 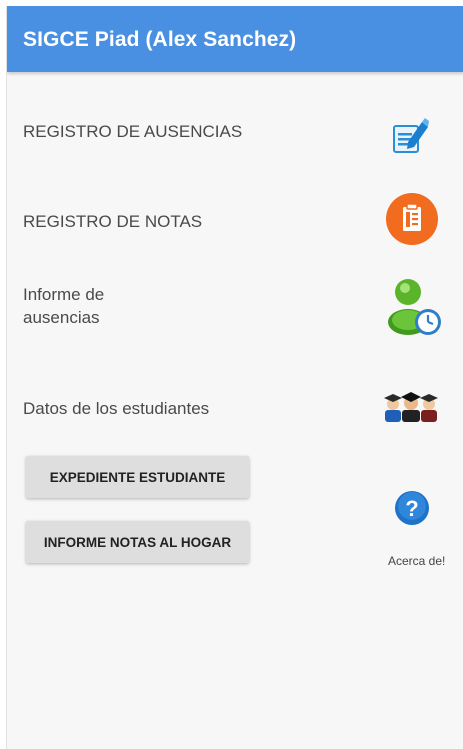 What do you see at coordinates (410, 136) in the screenshot?
I see `edit-document-icon` at bounding box center [410, 136].